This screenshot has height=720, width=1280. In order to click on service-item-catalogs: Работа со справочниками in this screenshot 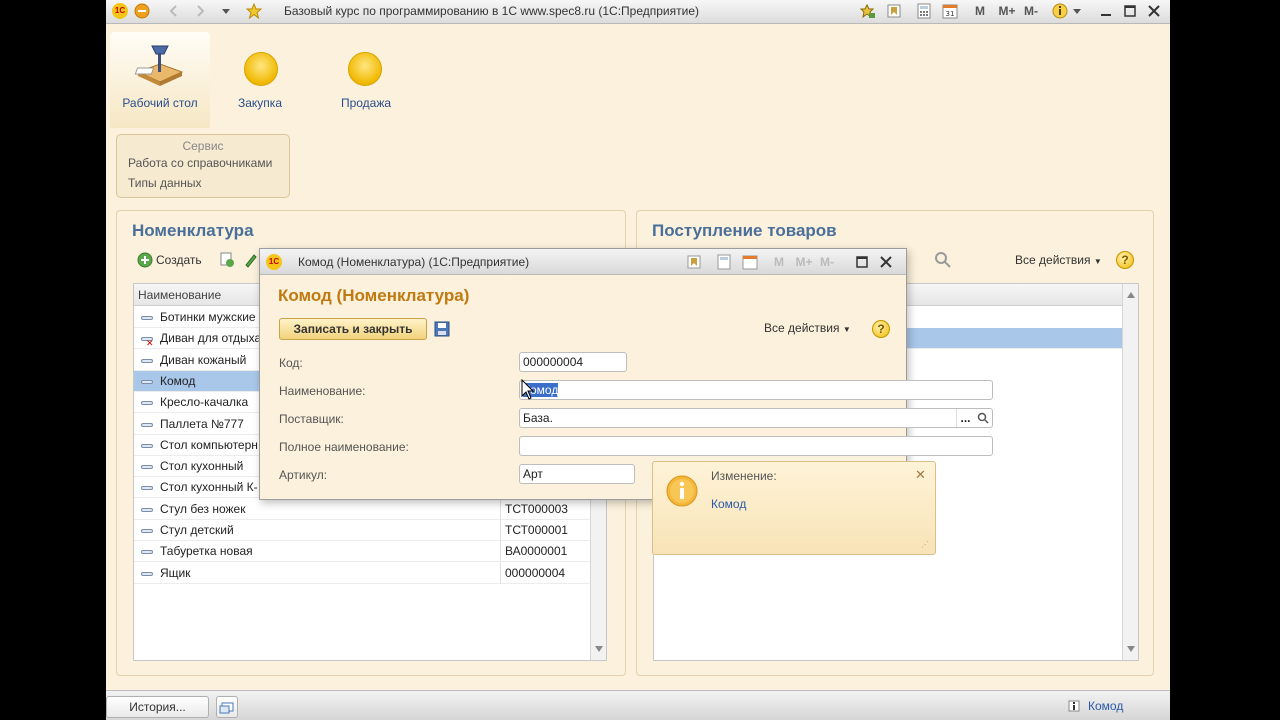, I will do `click(203, 163)`.